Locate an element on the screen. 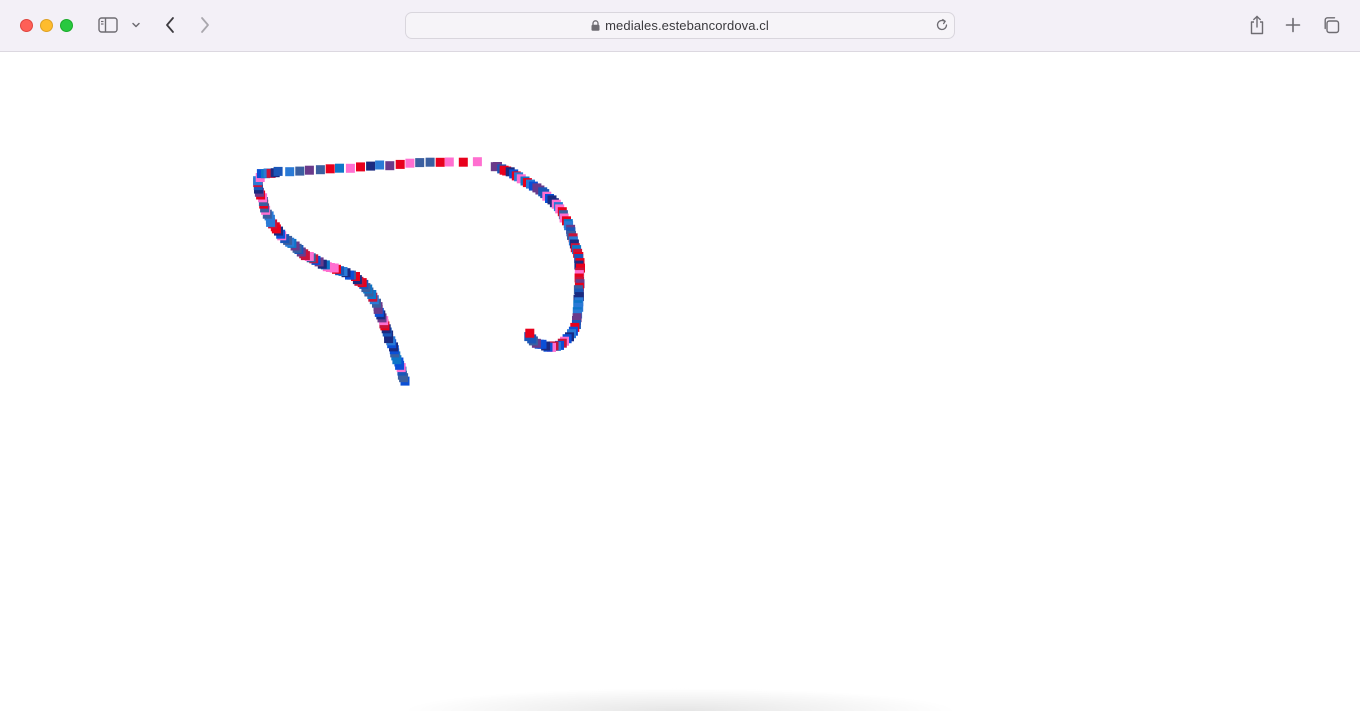 This screenshot has width=1360, height=711. back-button is located at coordinates (170, 25).